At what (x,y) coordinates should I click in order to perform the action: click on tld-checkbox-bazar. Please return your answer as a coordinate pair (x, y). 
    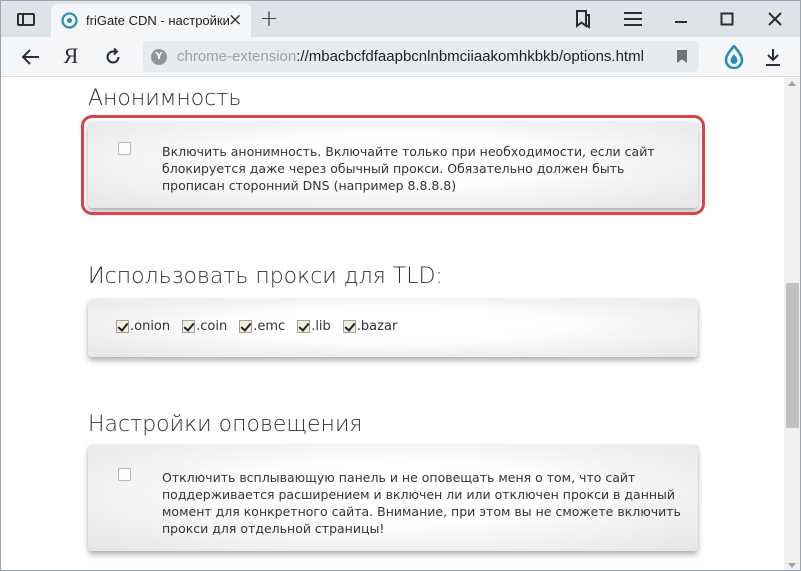
    Looking at the image, I should click on (349, 326).